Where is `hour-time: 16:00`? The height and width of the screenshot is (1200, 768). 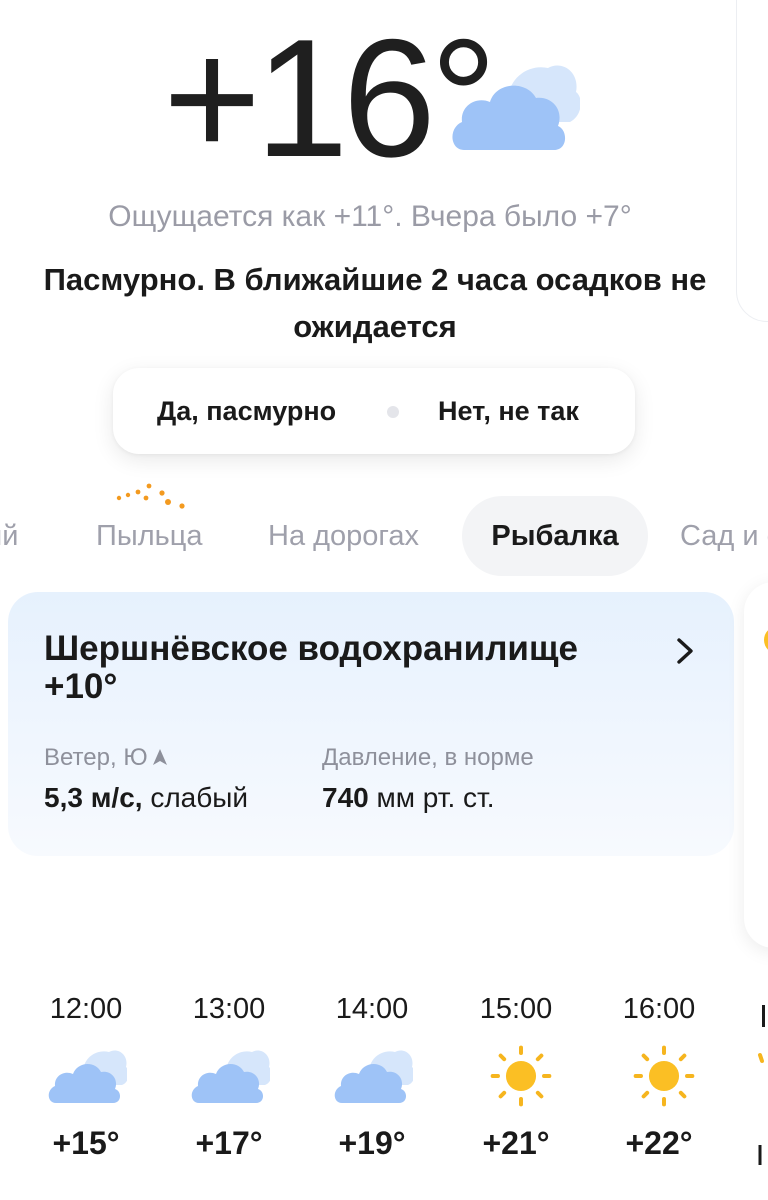 hour-time: 16:00 is located at coordinates (659, 1009).